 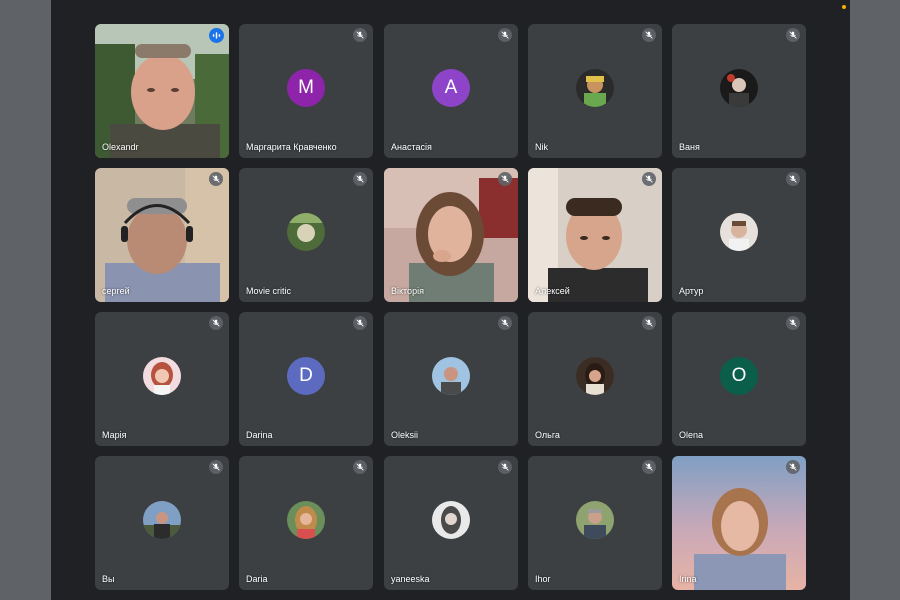 What do you see at coordinates (407, 291) in the screenshot?
I see `participant-name: Вікторія` at bounding box center [407, 291].